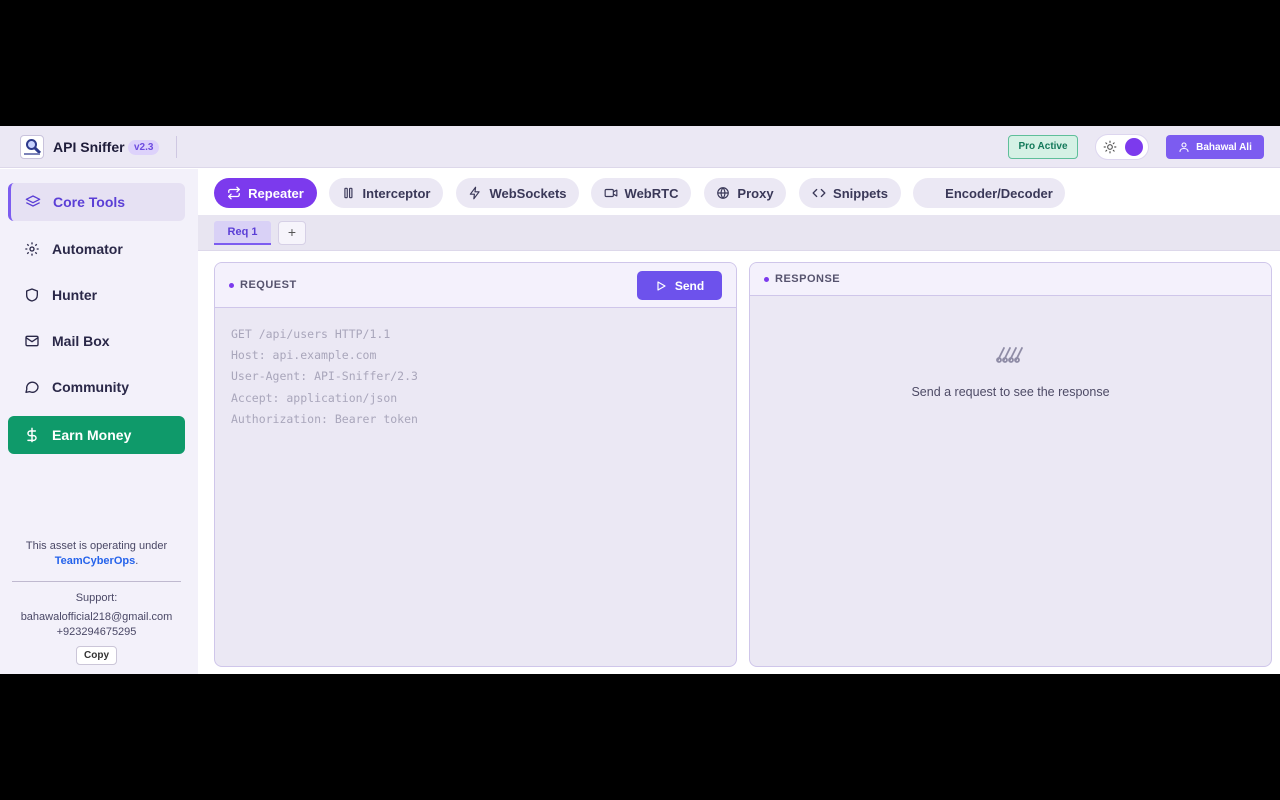  What do you see at coordinates (739, 233) in the screenshot?
I see `request-tab-strip: Req 1 +` at bounding box center [739, 233].